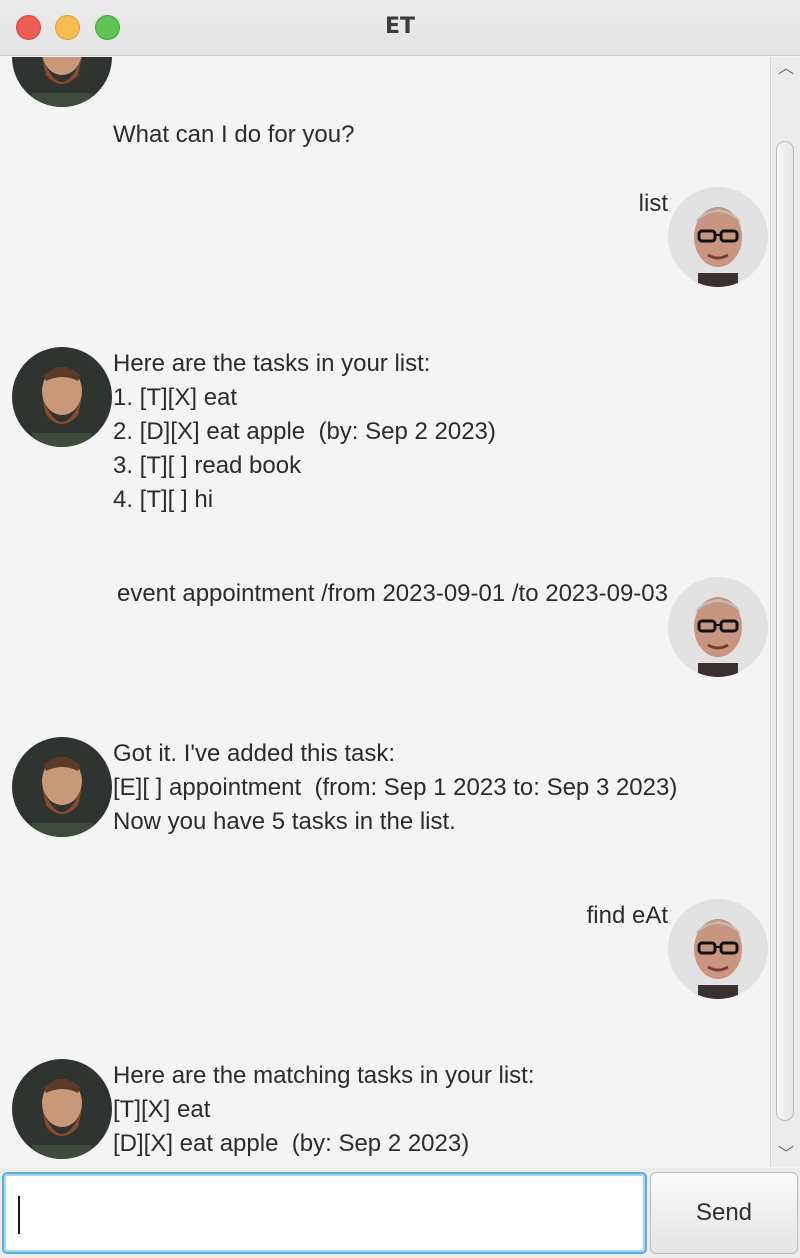  I want to click on bot-message: What can I do for you?, so click(385, 102).